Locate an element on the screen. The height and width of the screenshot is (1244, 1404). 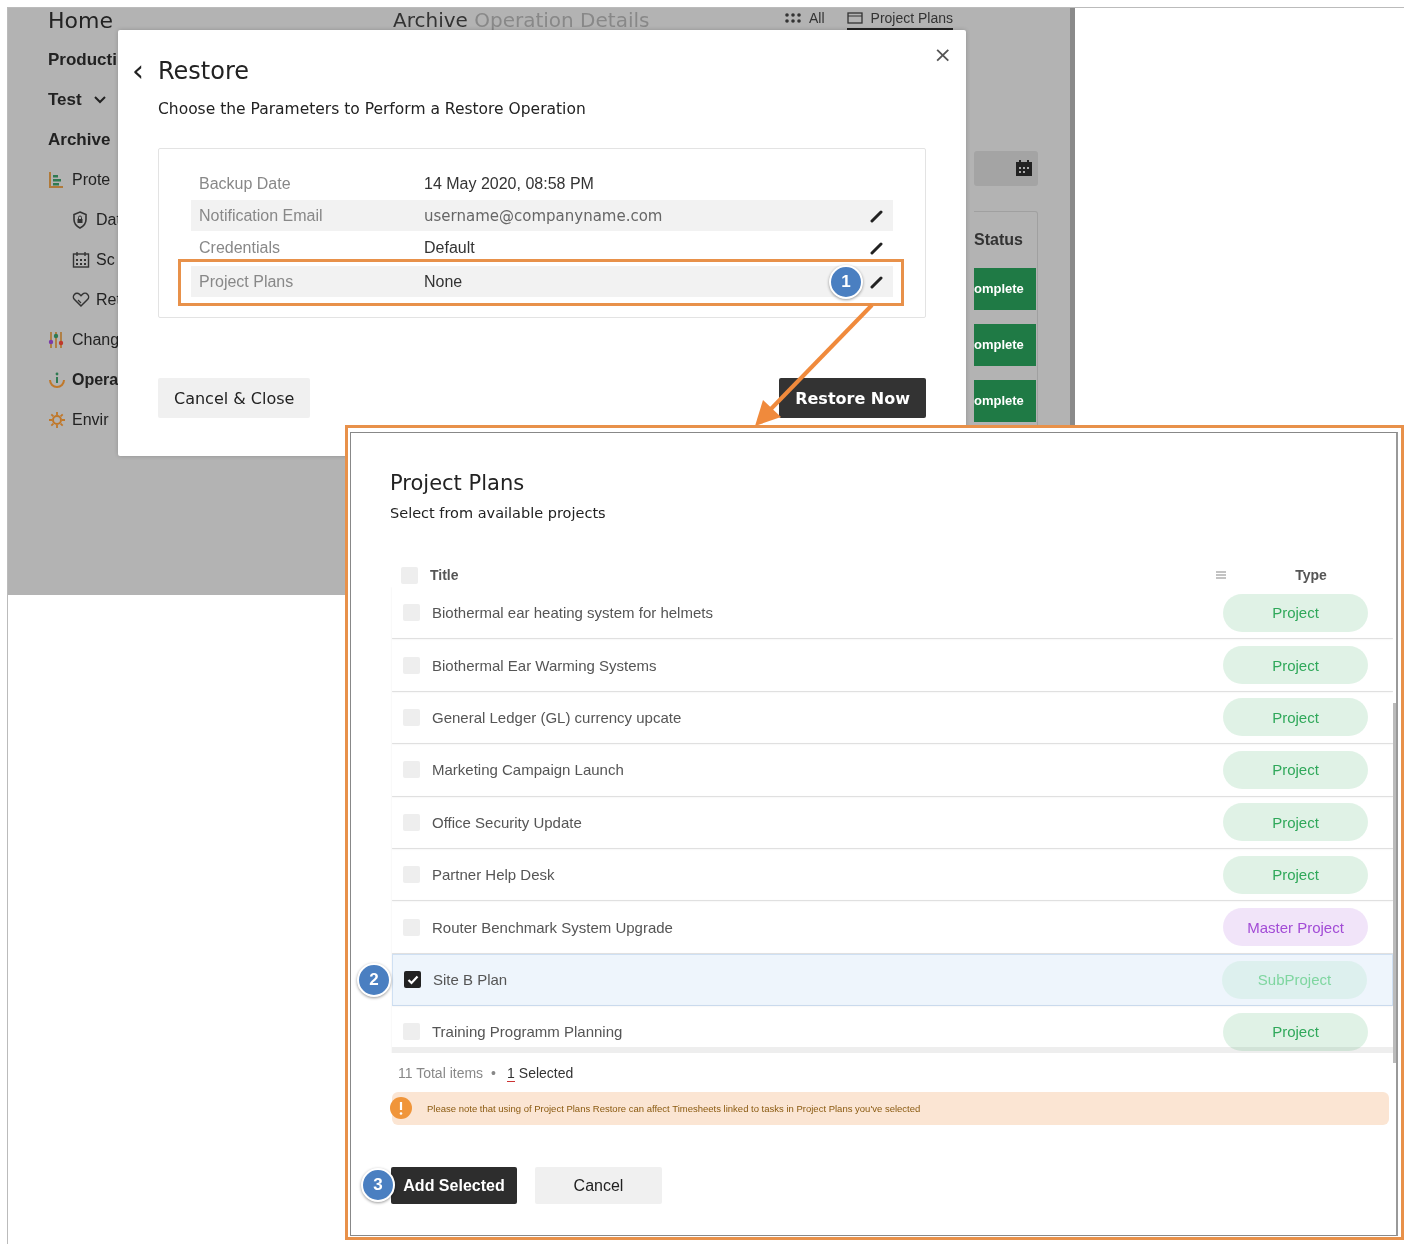
folder-icon is located at coordinates (854, 18).